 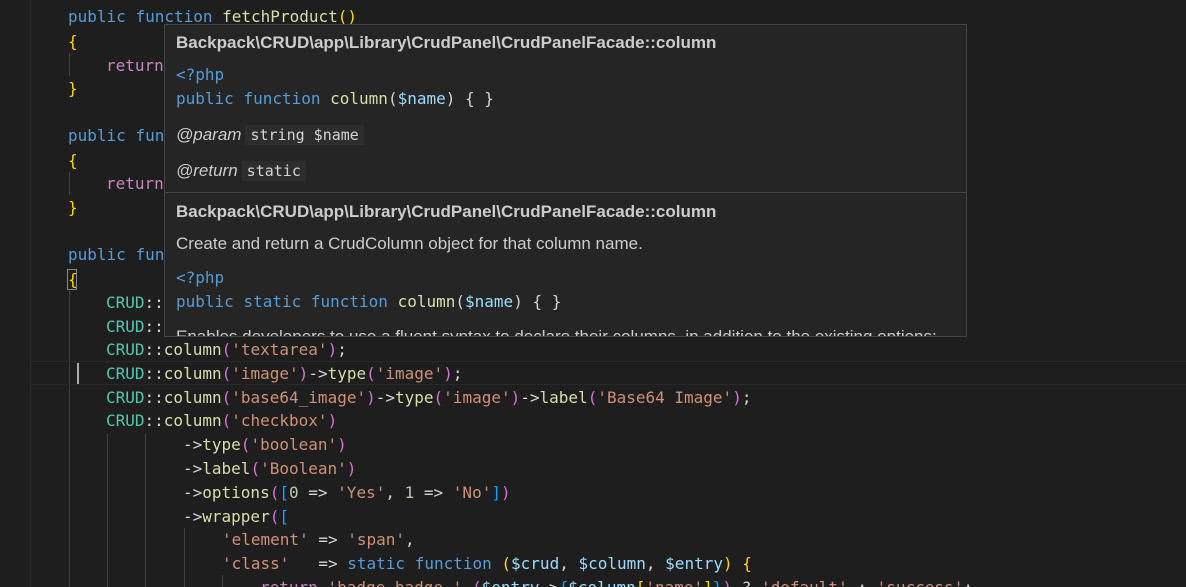 What do you see at coordinates (294, 444) in the screenshot?
I see `string-literal: 'boolean'` at bounding box center [294, 444].